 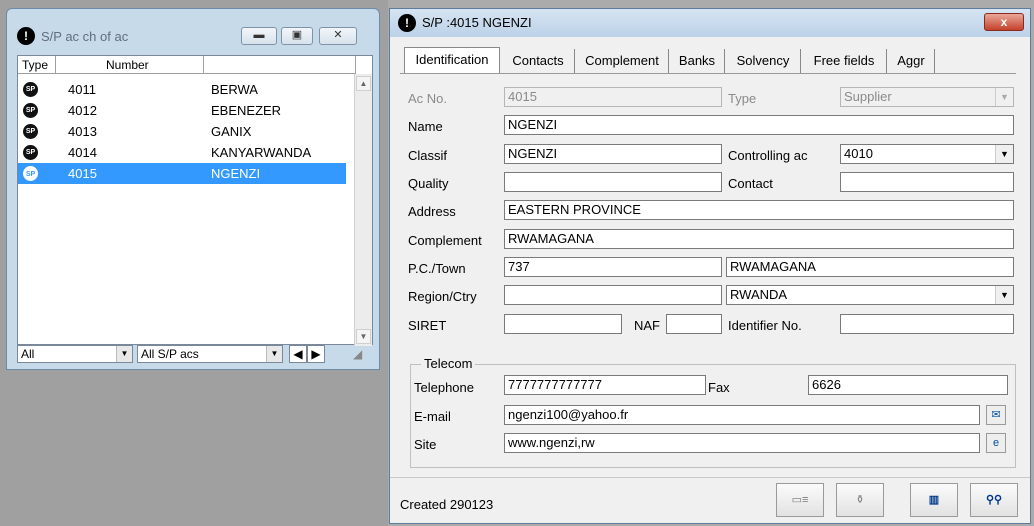 What do you see at coordinates (613, 267) in the screenshot?
I see `postal-code-field: 737` at bounding box center [613, 267].